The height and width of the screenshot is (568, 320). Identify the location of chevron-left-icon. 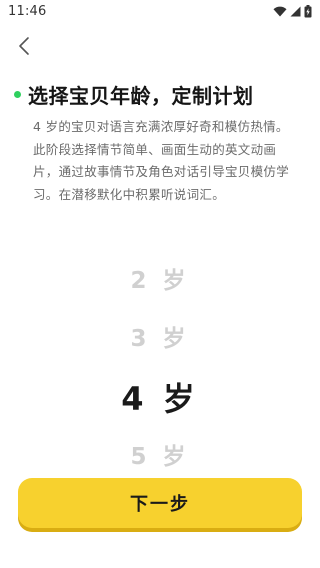
(24, 48).